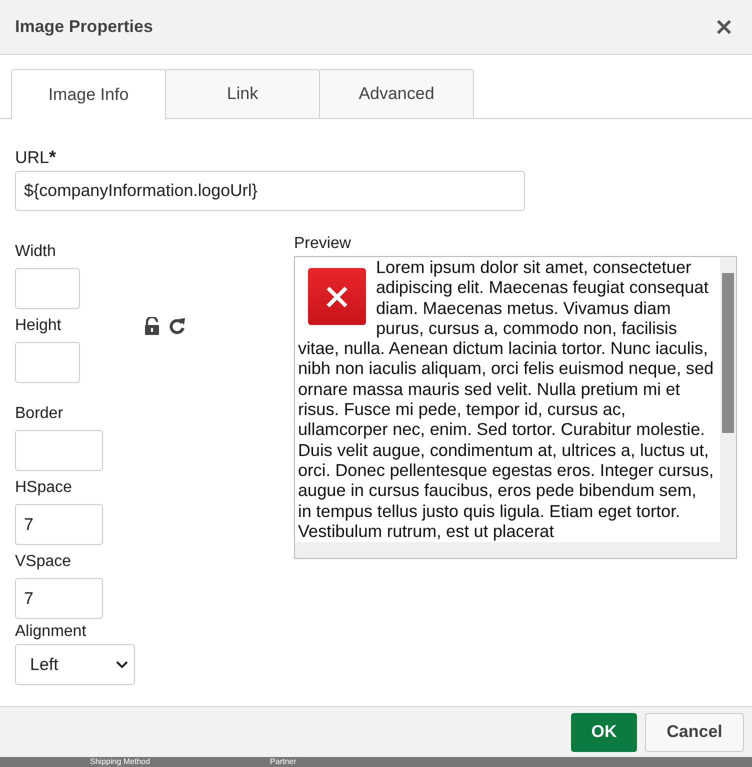 Image resolution: width=752 pixels, height=767 pixels. Describe the element at coordinates (35, 252) in the screenshot. I see `field-label: Width` at that location.